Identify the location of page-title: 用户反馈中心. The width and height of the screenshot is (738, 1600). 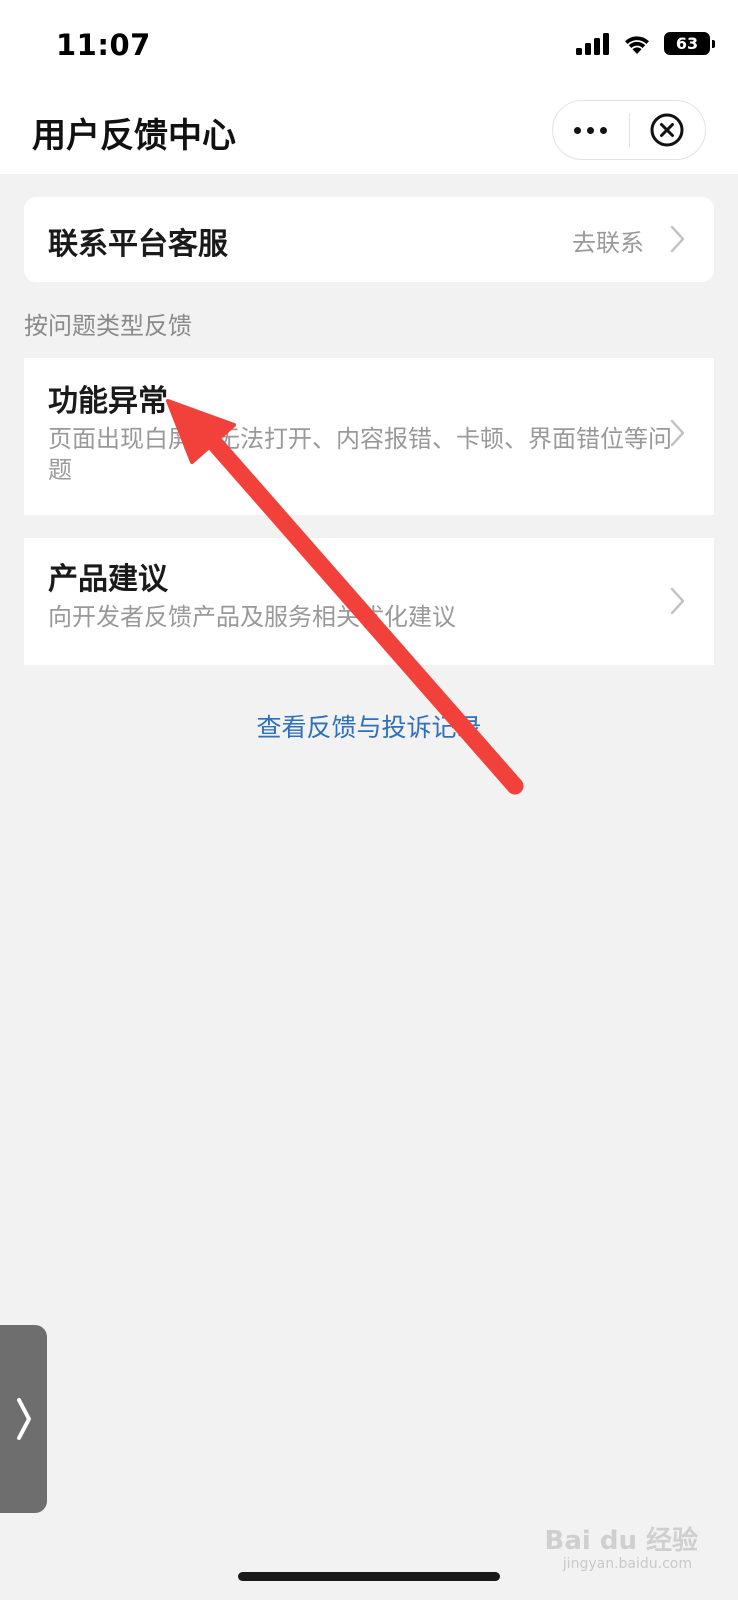
(134, 136).